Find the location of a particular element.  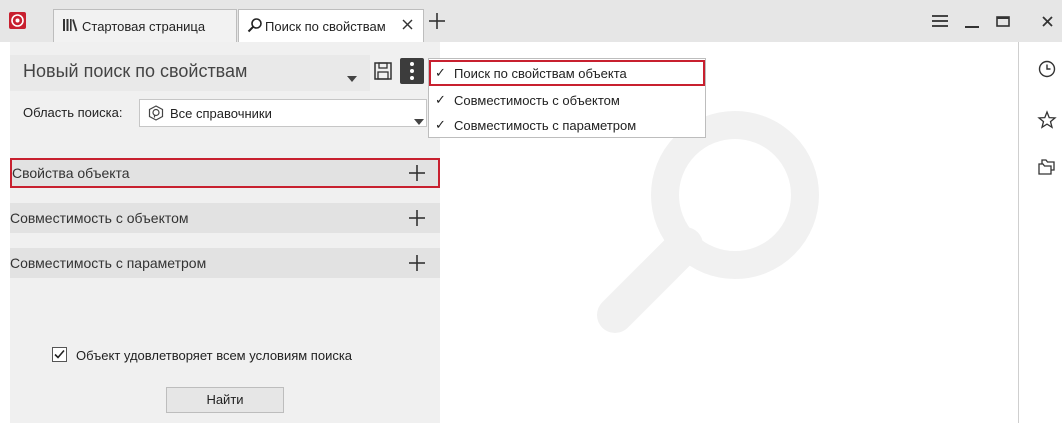

tab-start-page-label: Стартовая страница is located at coordinates (144, 26).